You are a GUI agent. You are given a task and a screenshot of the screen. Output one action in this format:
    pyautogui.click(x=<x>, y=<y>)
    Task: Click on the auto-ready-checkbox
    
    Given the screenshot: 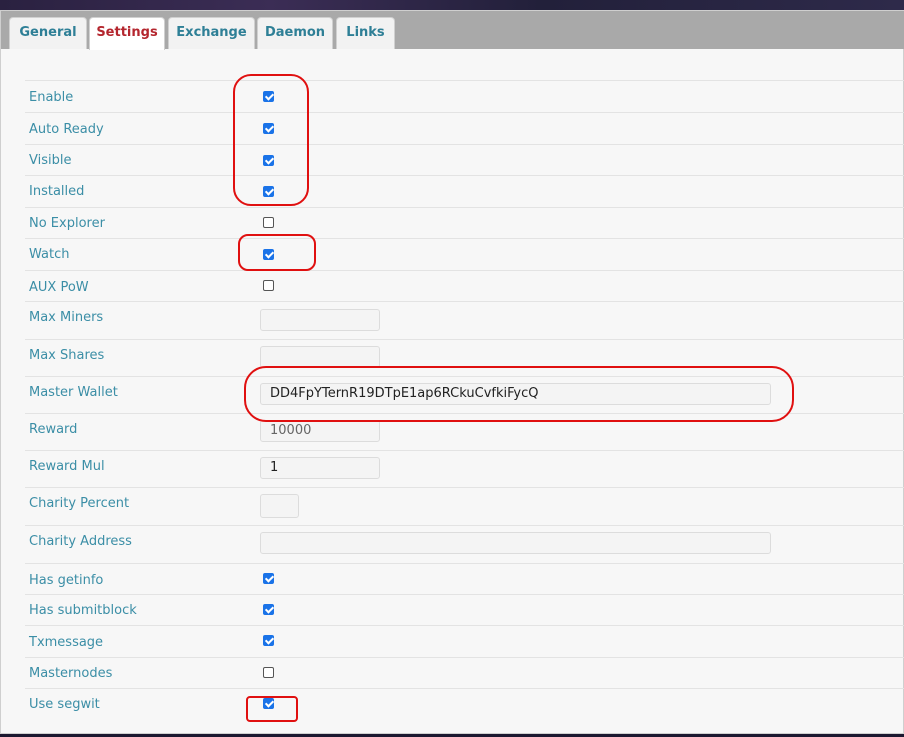 What is the action you would take?
    pyautogui.click(x=268, y=128)
    